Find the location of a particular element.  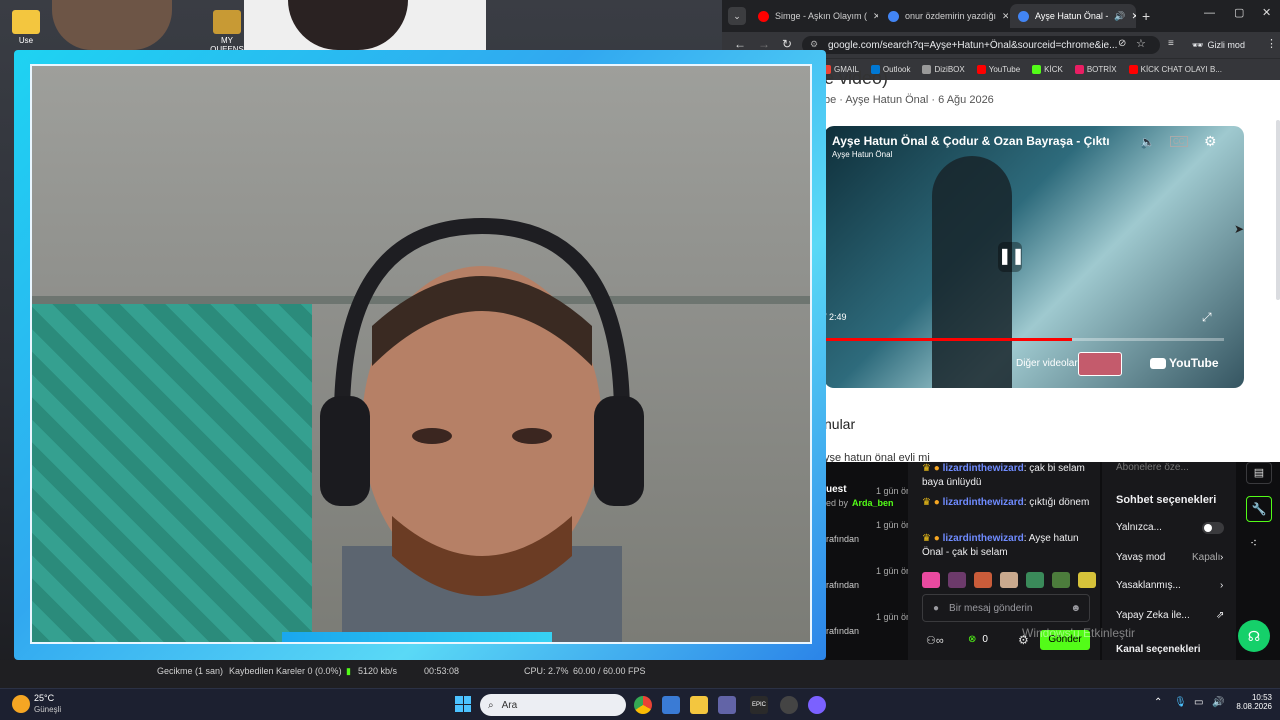

crown-badge-icon: ♛ is located at coordinates (926, 468).